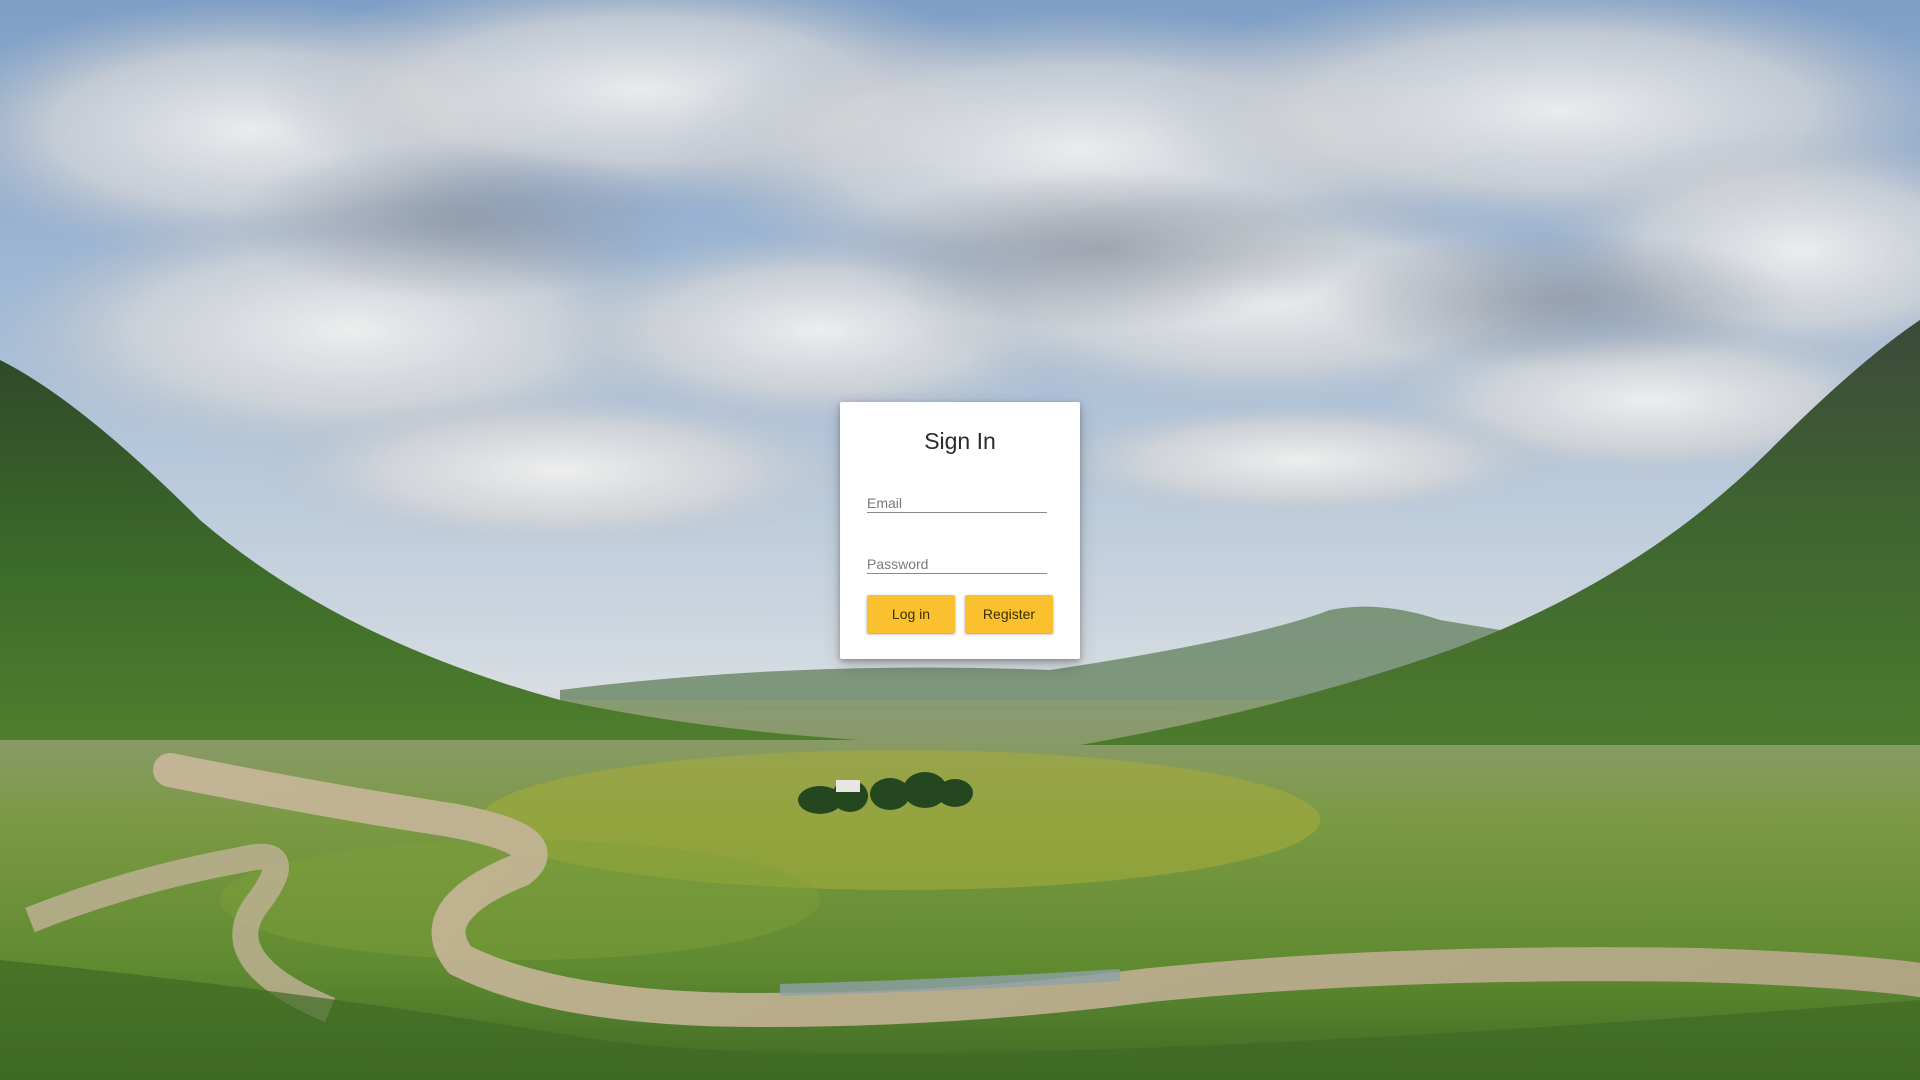 This screenshot has width=1920, height=1080. I want to click on password-field, so click(957, 561).